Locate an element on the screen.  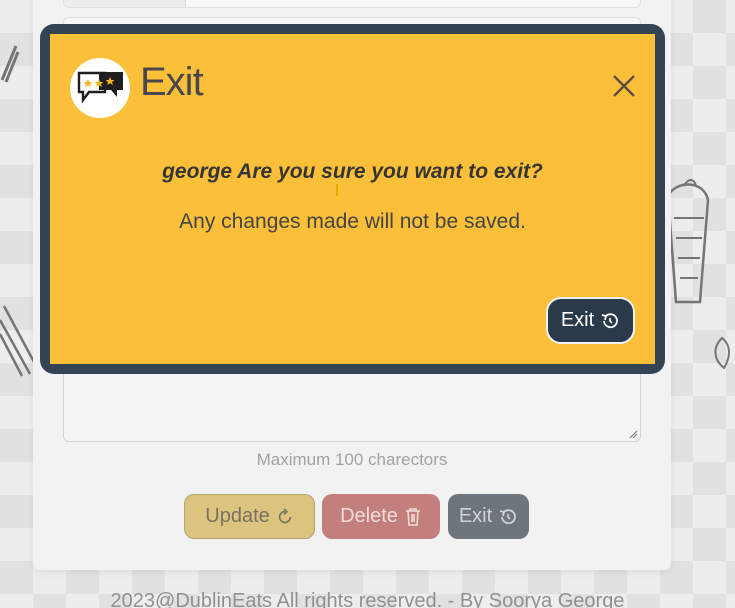
dialog-message: Any changes made will not be saved. is located at coordinates (352, 221).